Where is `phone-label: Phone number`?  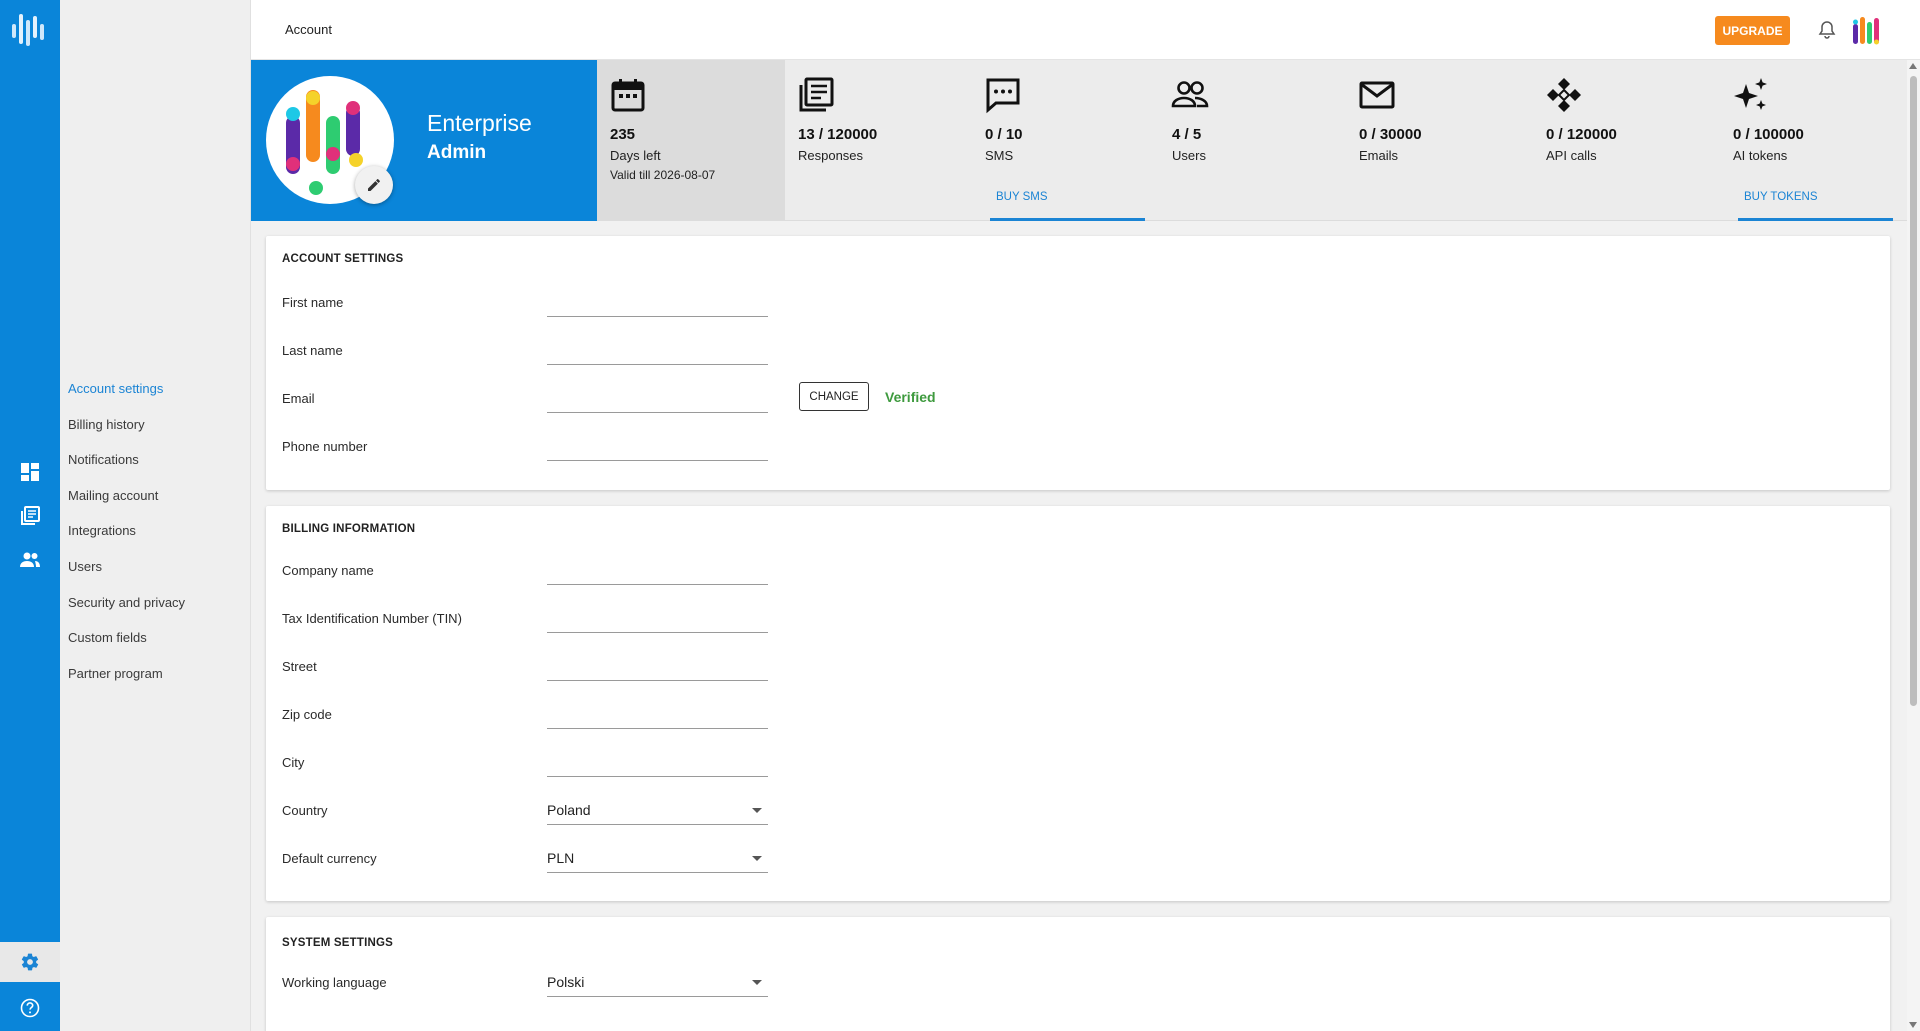
phone-label: Phone number is located at coordinates (325, 446).